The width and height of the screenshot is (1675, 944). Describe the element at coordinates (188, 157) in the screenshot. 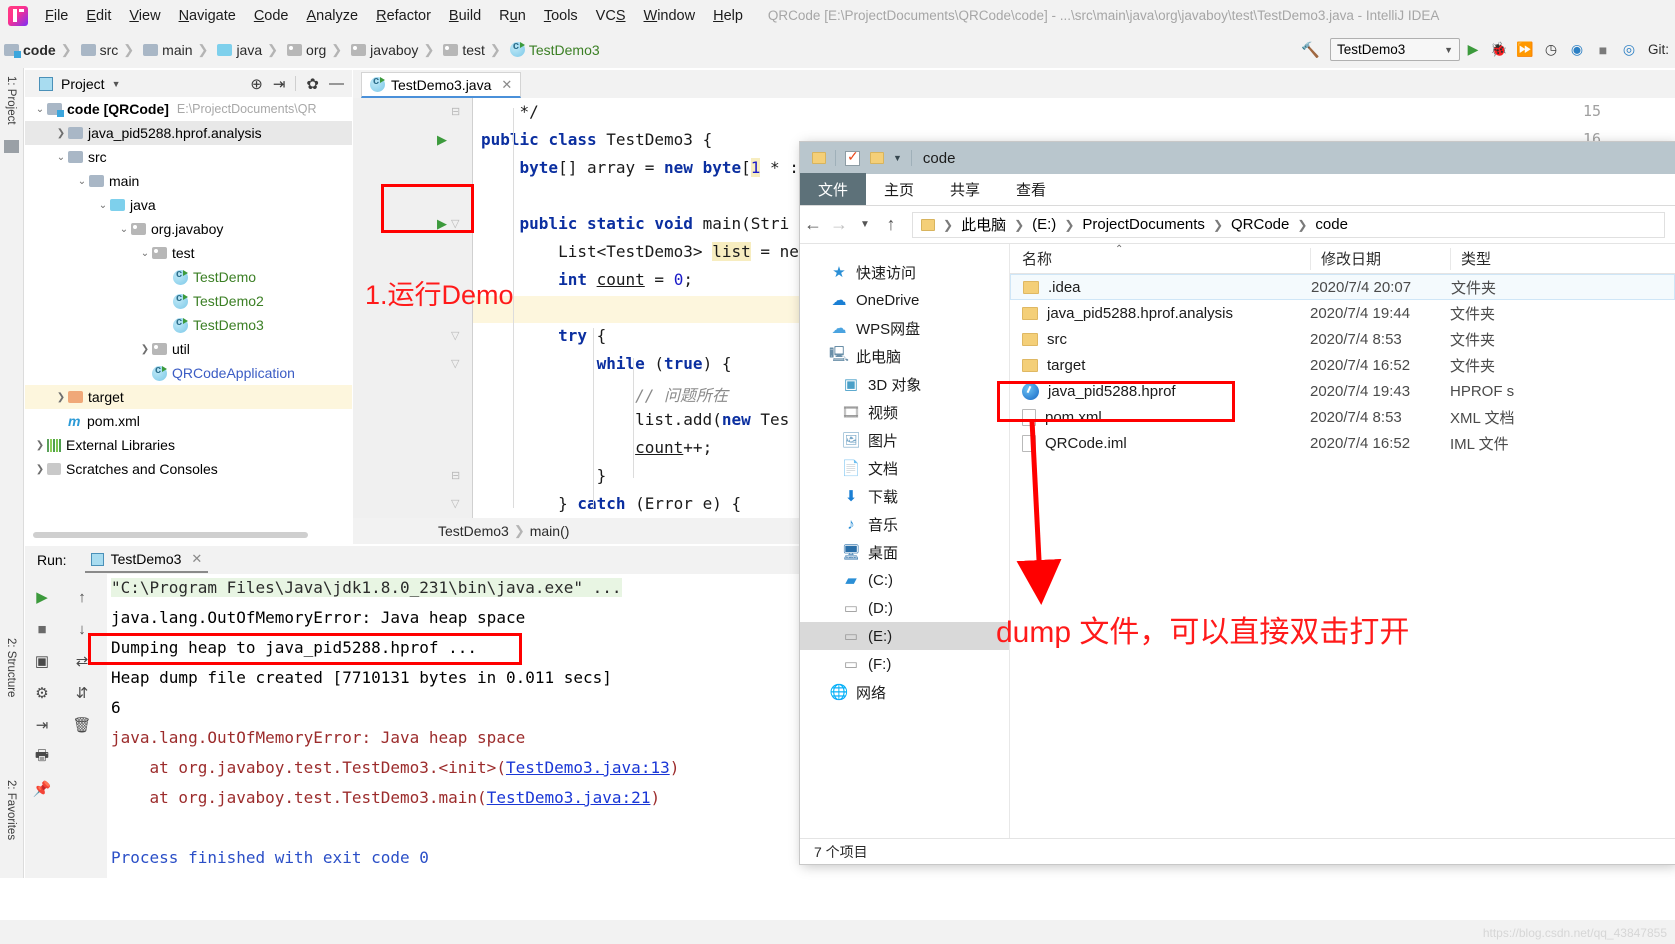

I see `tree-node-src: ⌄ src` at that location.